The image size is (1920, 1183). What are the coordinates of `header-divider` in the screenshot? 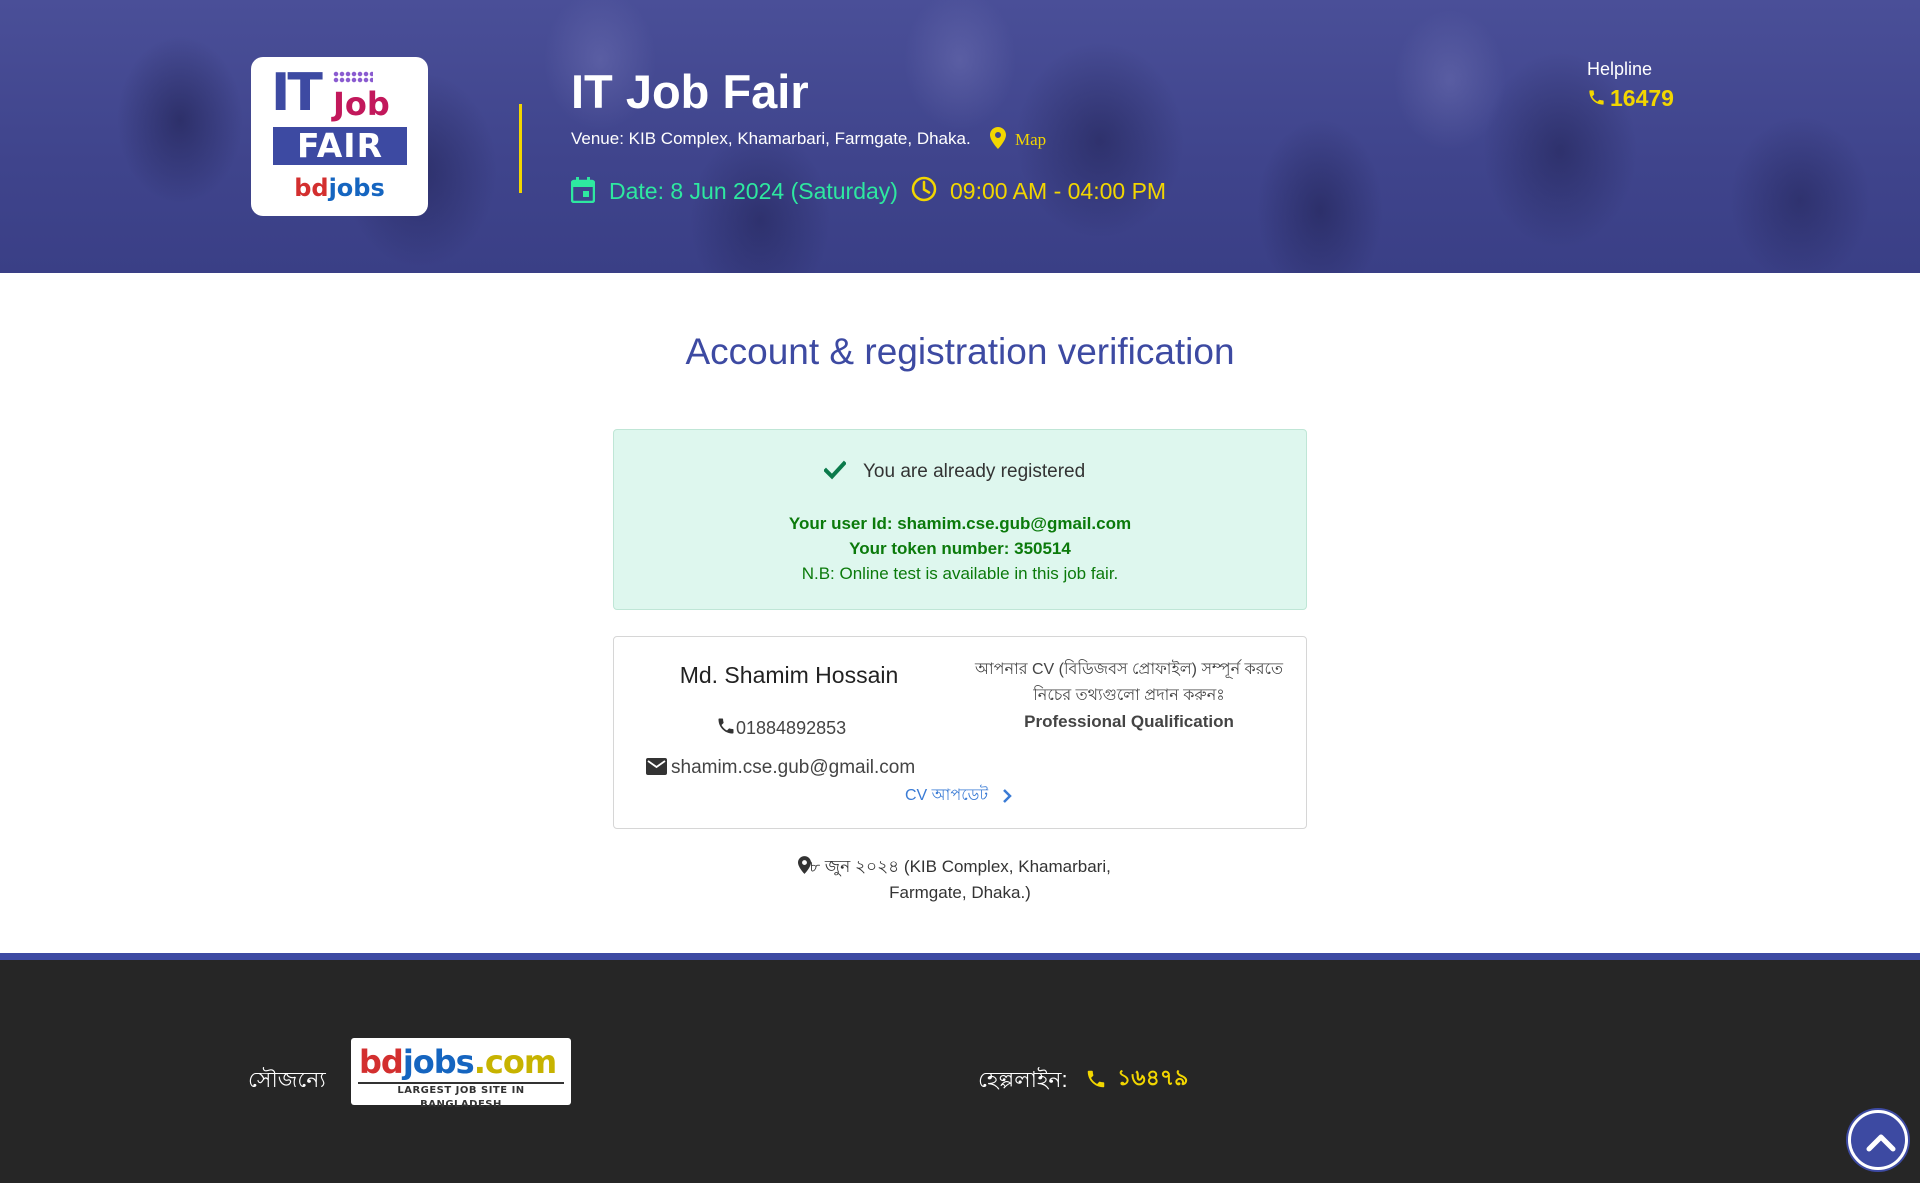 It's located at (520, 148).